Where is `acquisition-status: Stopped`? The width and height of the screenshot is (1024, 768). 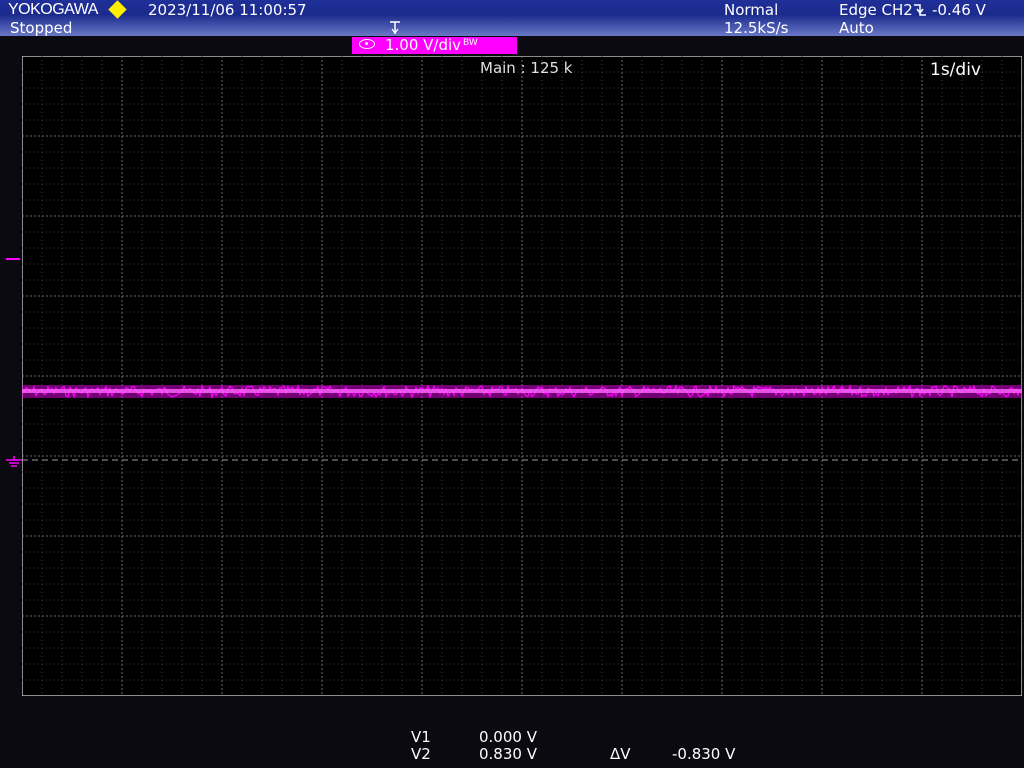 acquisition-status: Stopped is located at coordinates (41, 28).